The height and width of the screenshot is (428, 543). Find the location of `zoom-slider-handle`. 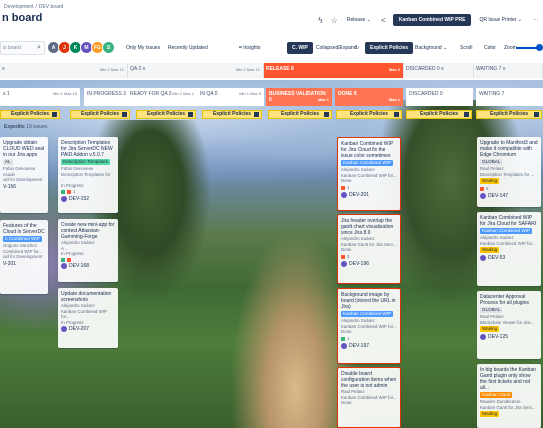

zoom-slider-handle is located at coordinates (539, 47).